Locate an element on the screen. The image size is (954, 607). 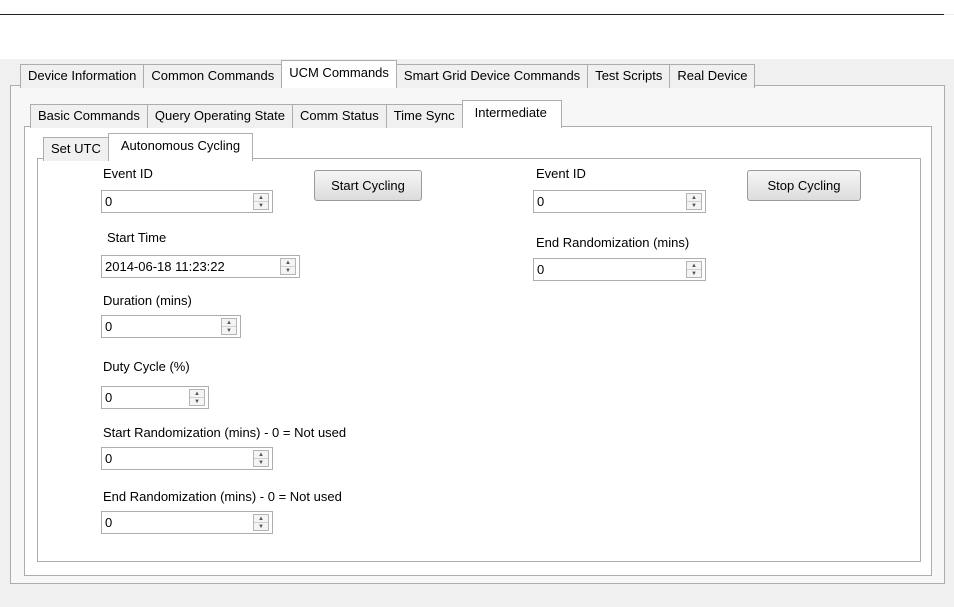
third-tabbar: Set UTC Autonomous Cycling is located at coordinates (148, 147).